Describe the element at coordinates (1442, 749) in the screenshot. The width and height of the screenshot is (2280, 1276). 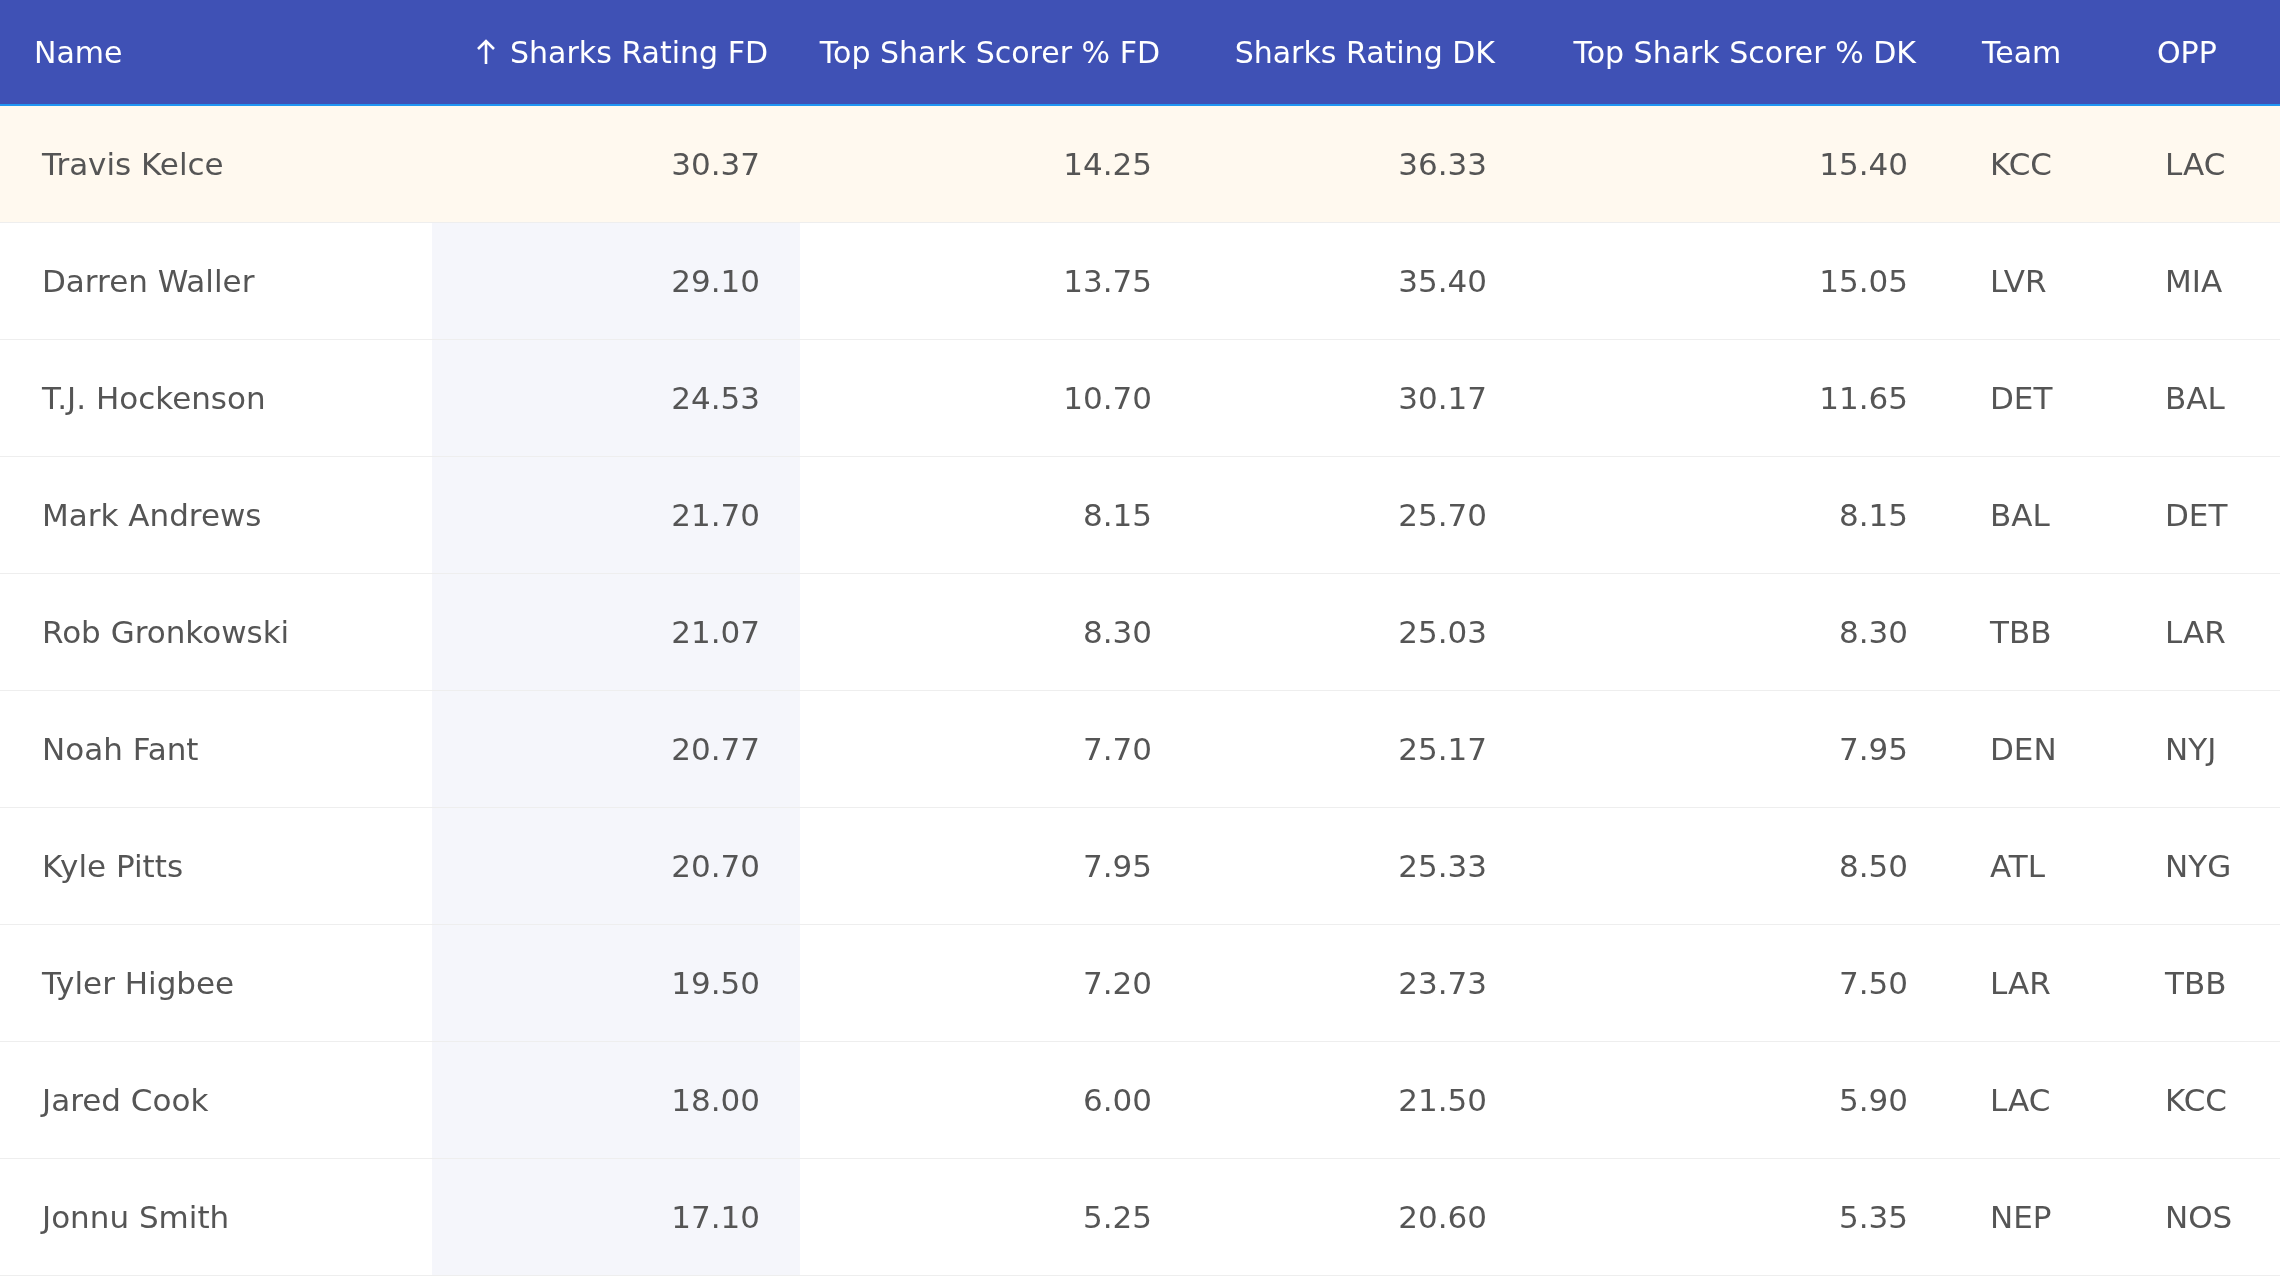
I see `table-cell: 25.17` at that location.